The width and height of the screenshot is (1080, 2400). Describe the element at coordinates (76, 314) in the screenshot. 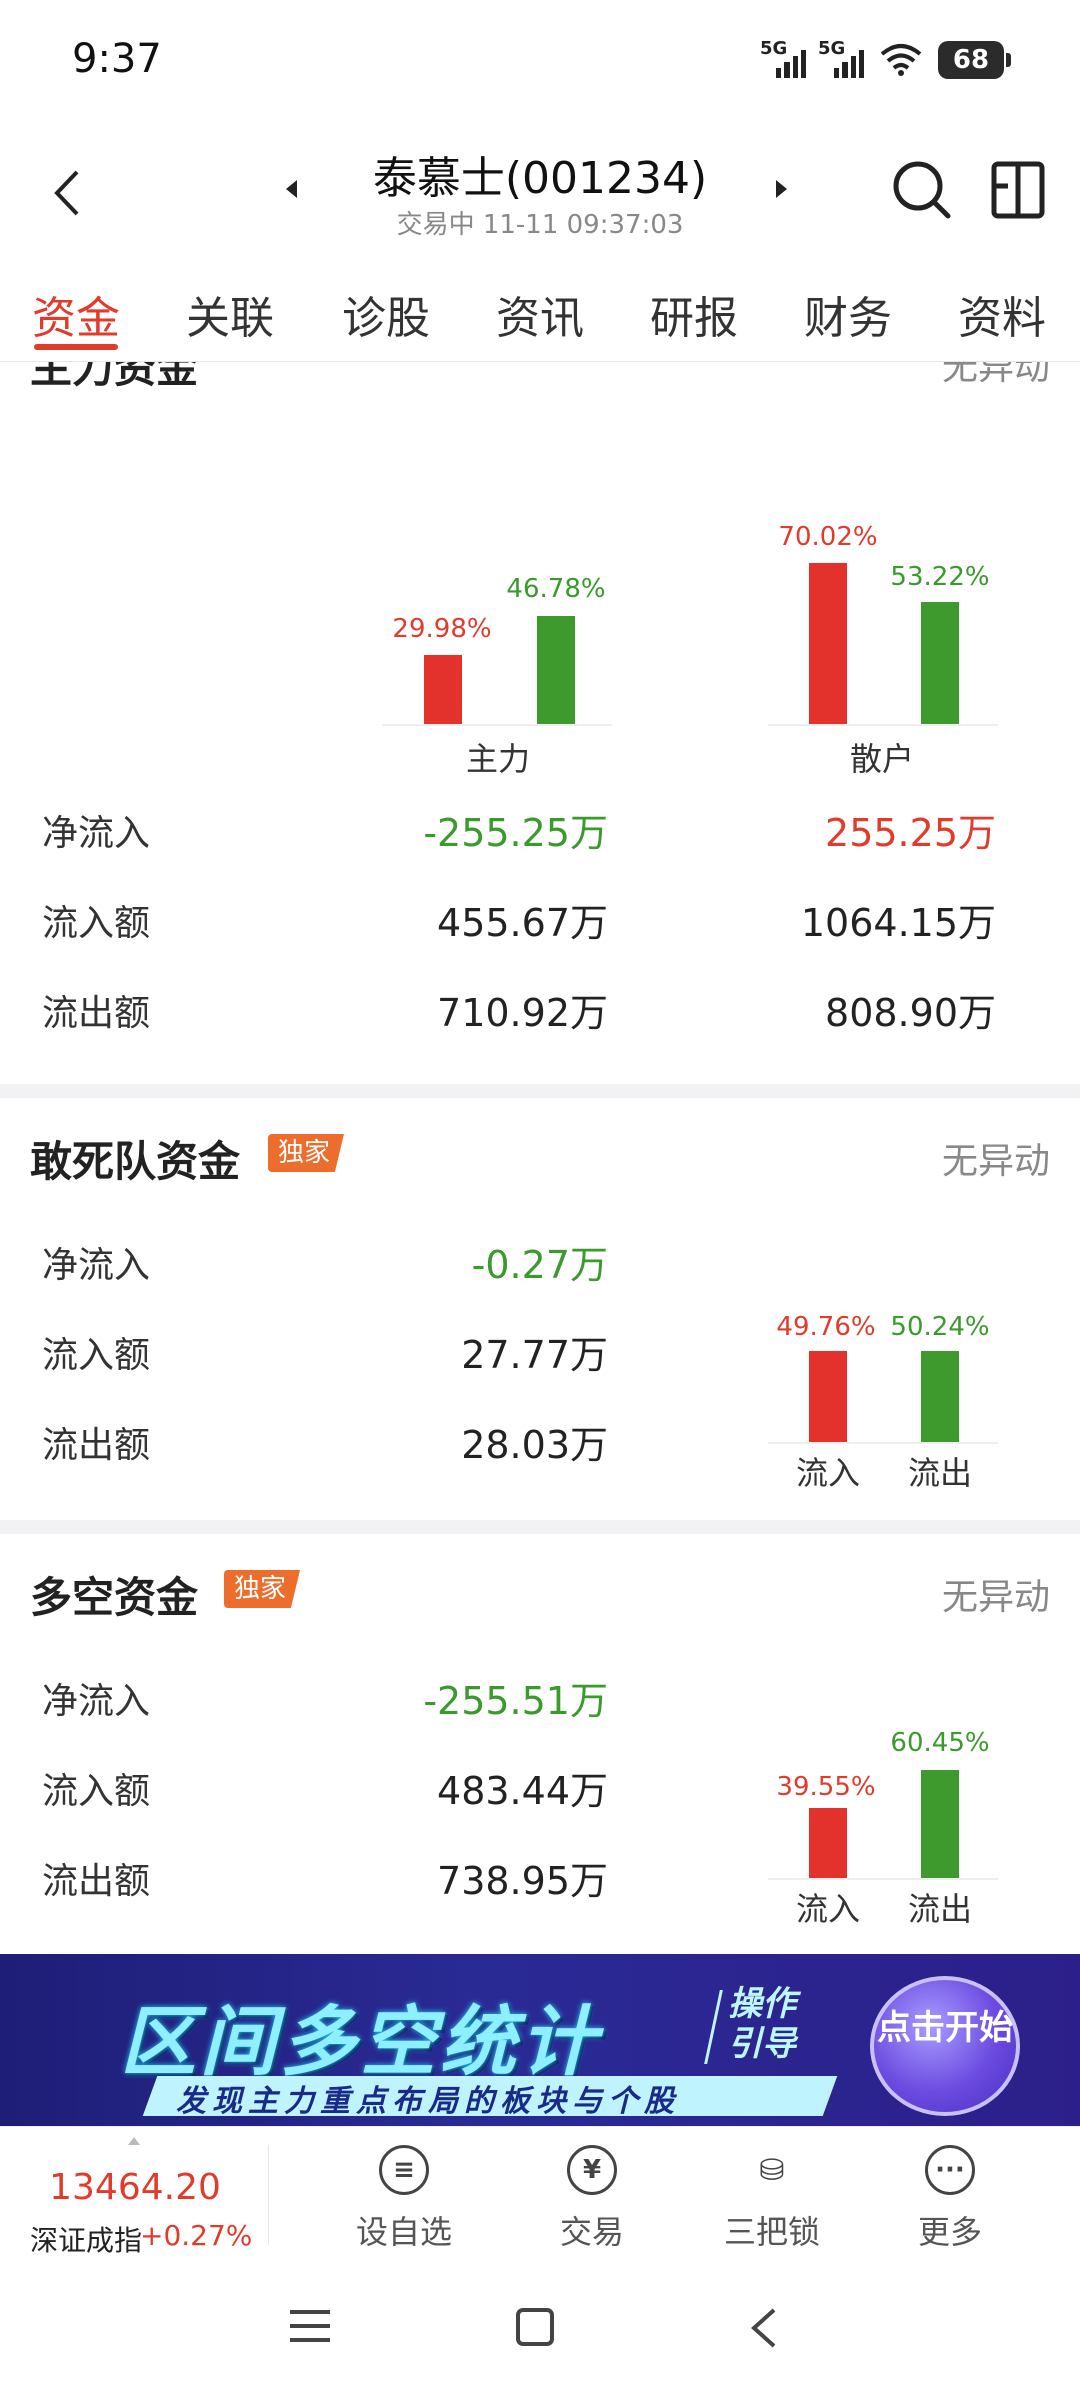

I see `tab-funds: 资金` at that location.